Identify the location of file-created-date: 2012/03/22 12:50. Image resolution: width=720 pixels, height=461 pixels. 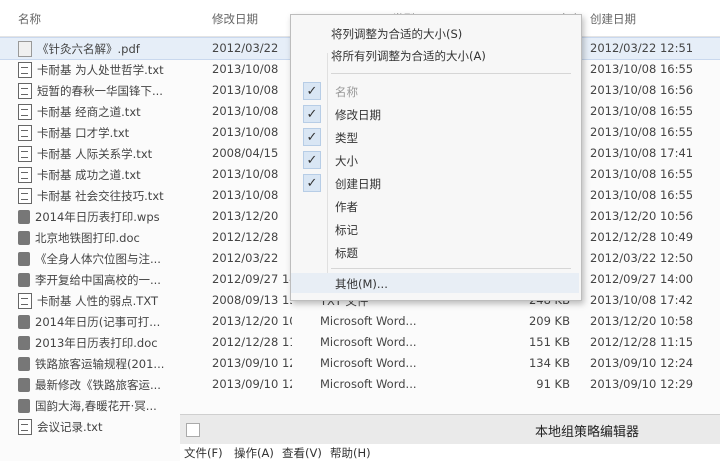
(642, 258).